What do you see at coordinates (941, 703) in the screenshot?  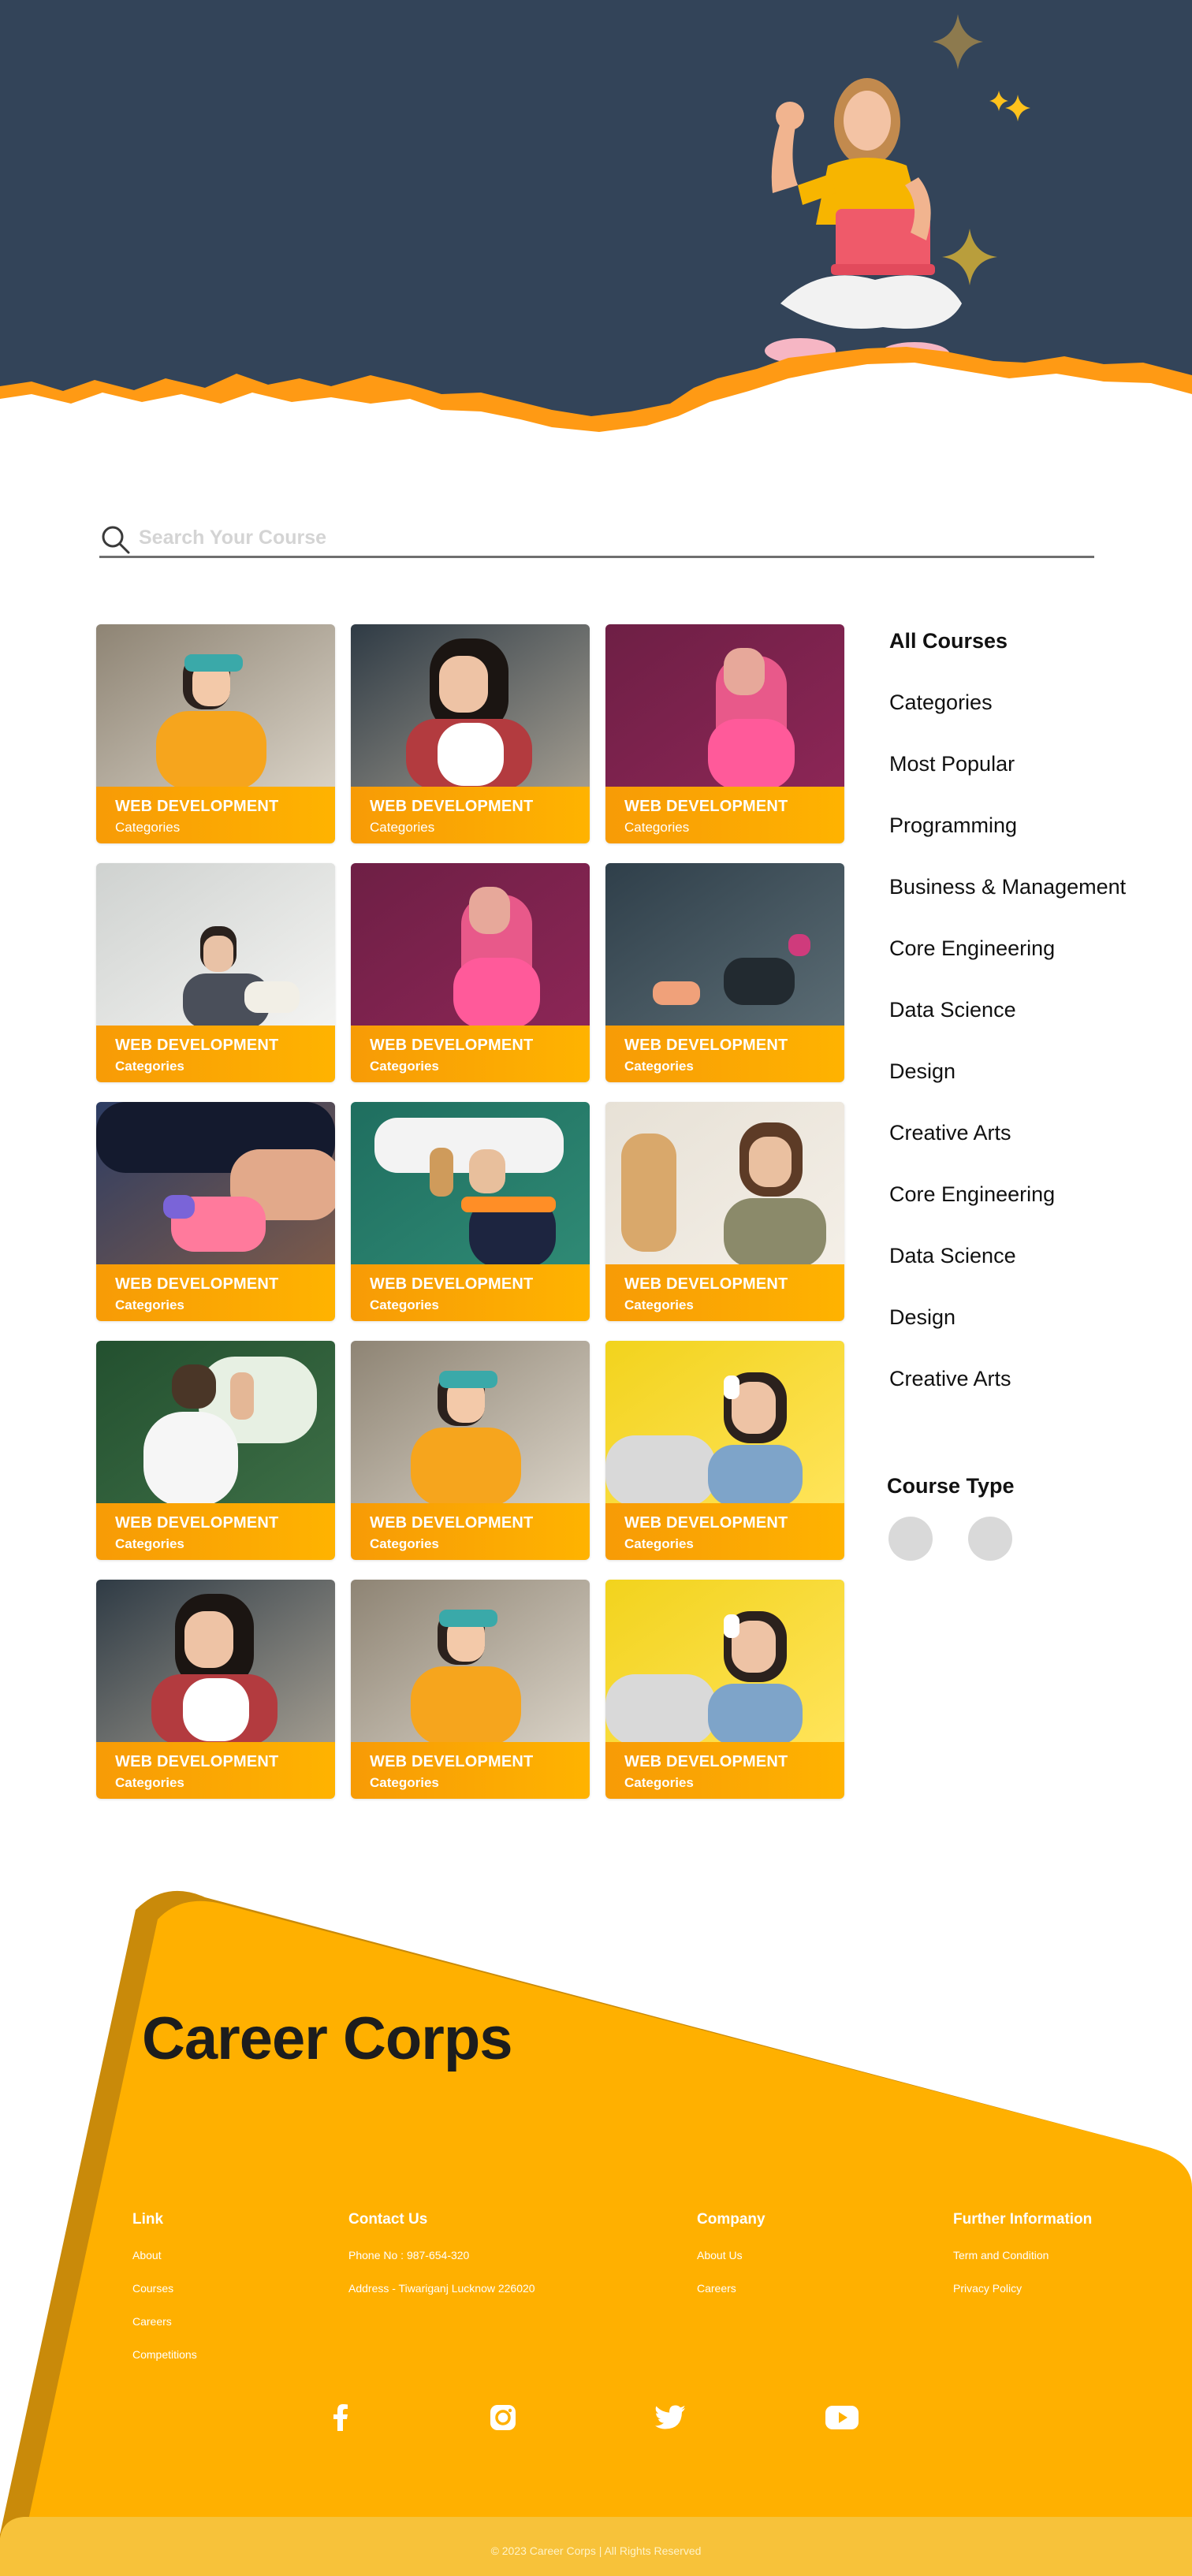 I see `sidebar-item: Categories` at bounding box center [941, 703].